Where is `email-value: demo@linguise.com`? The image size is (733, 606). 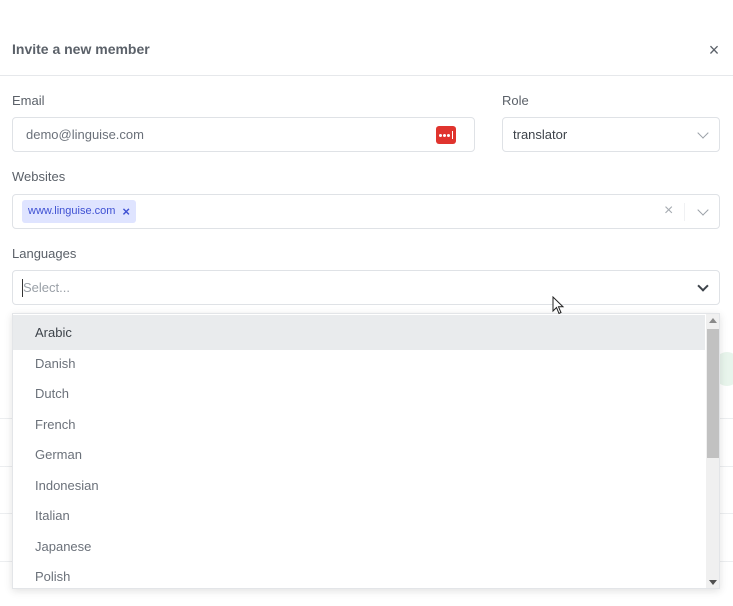 email-value: demo@linguise.com is located at coordinates (85, 134).